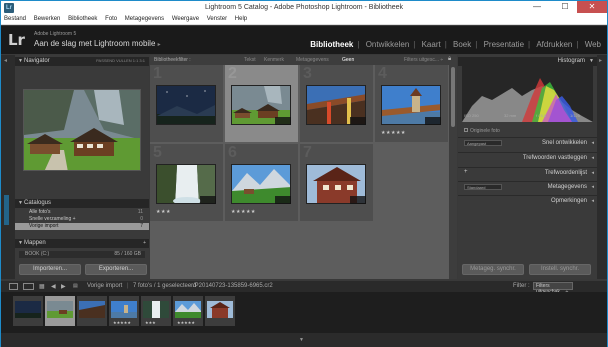 This screenshot has height=347, width=608. Describe the element at coordinates (554, 44) in the screenshot. I see `module-afdrukken: Afdrukken` at that location.